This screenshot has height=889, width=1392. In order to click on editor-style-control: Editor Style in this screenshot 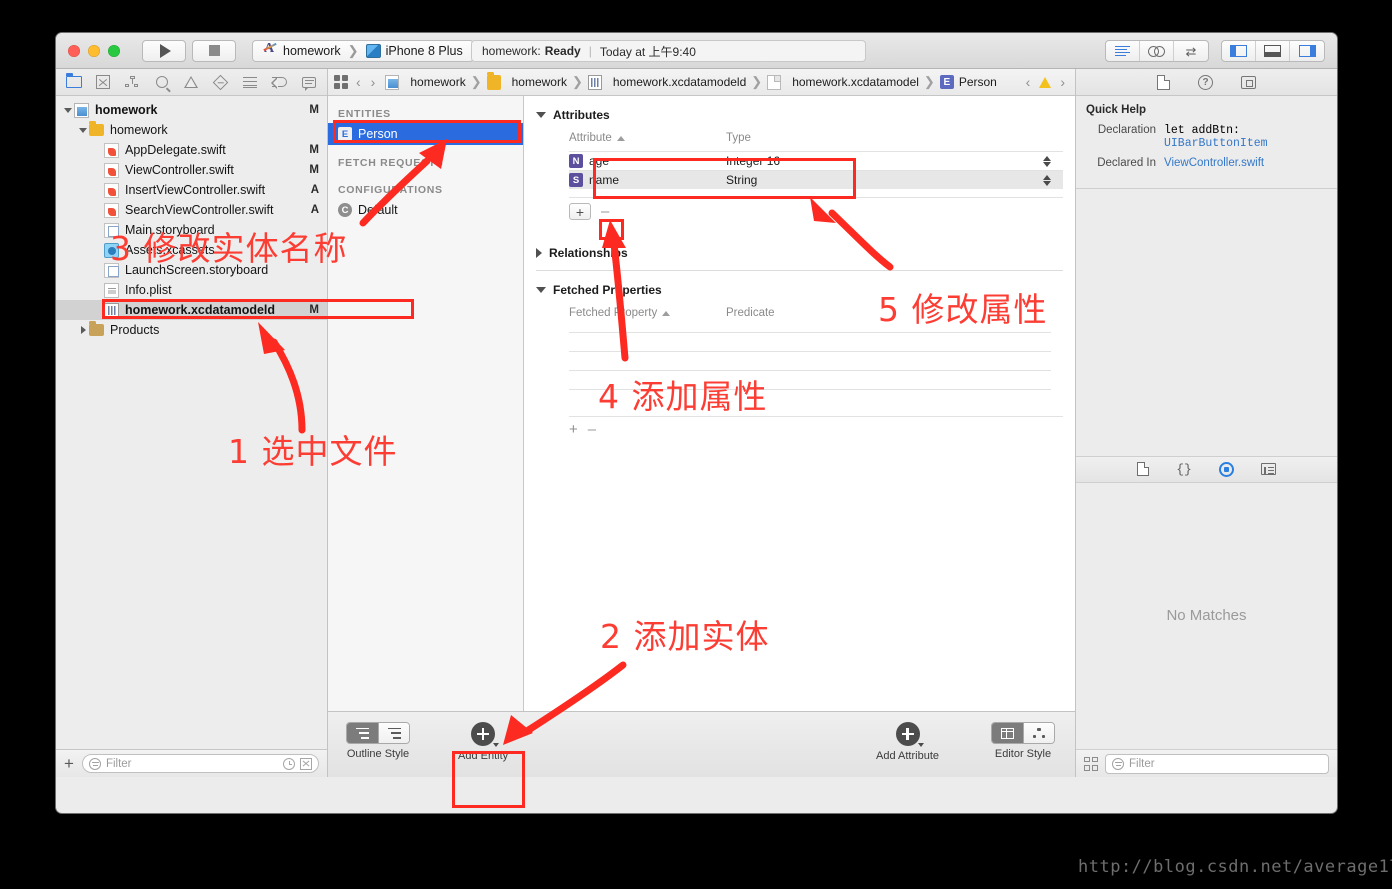, I will do `click(1023, 736)`.